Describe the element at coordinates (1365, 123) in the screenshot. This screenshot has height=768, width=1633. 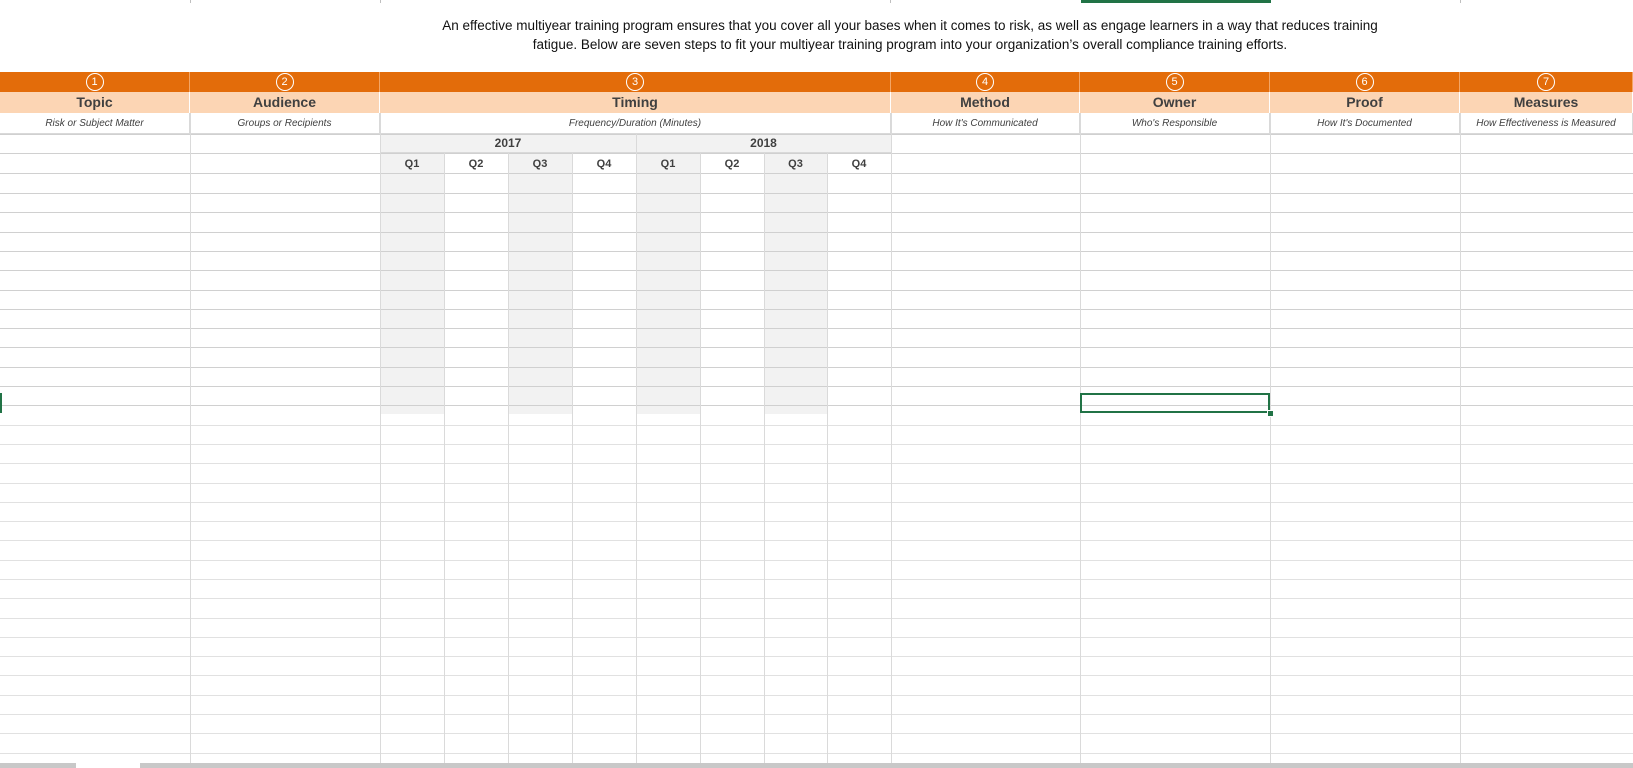
I see `subtitle-proof: How It's Documented` at that location.